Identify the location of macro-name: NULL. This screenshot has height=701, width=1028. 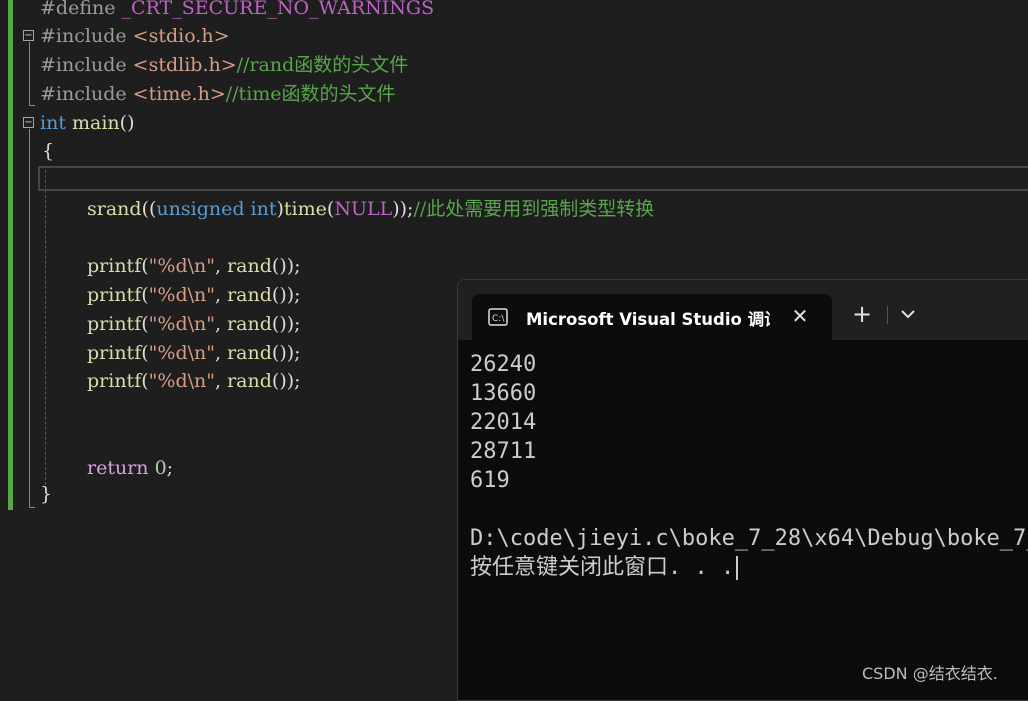
(363, 209).